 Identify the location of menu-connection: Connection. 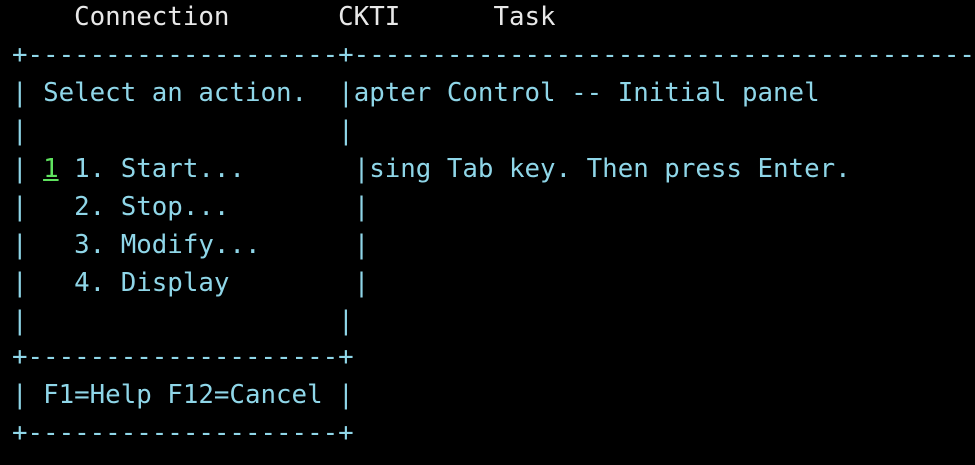
(151, 17).